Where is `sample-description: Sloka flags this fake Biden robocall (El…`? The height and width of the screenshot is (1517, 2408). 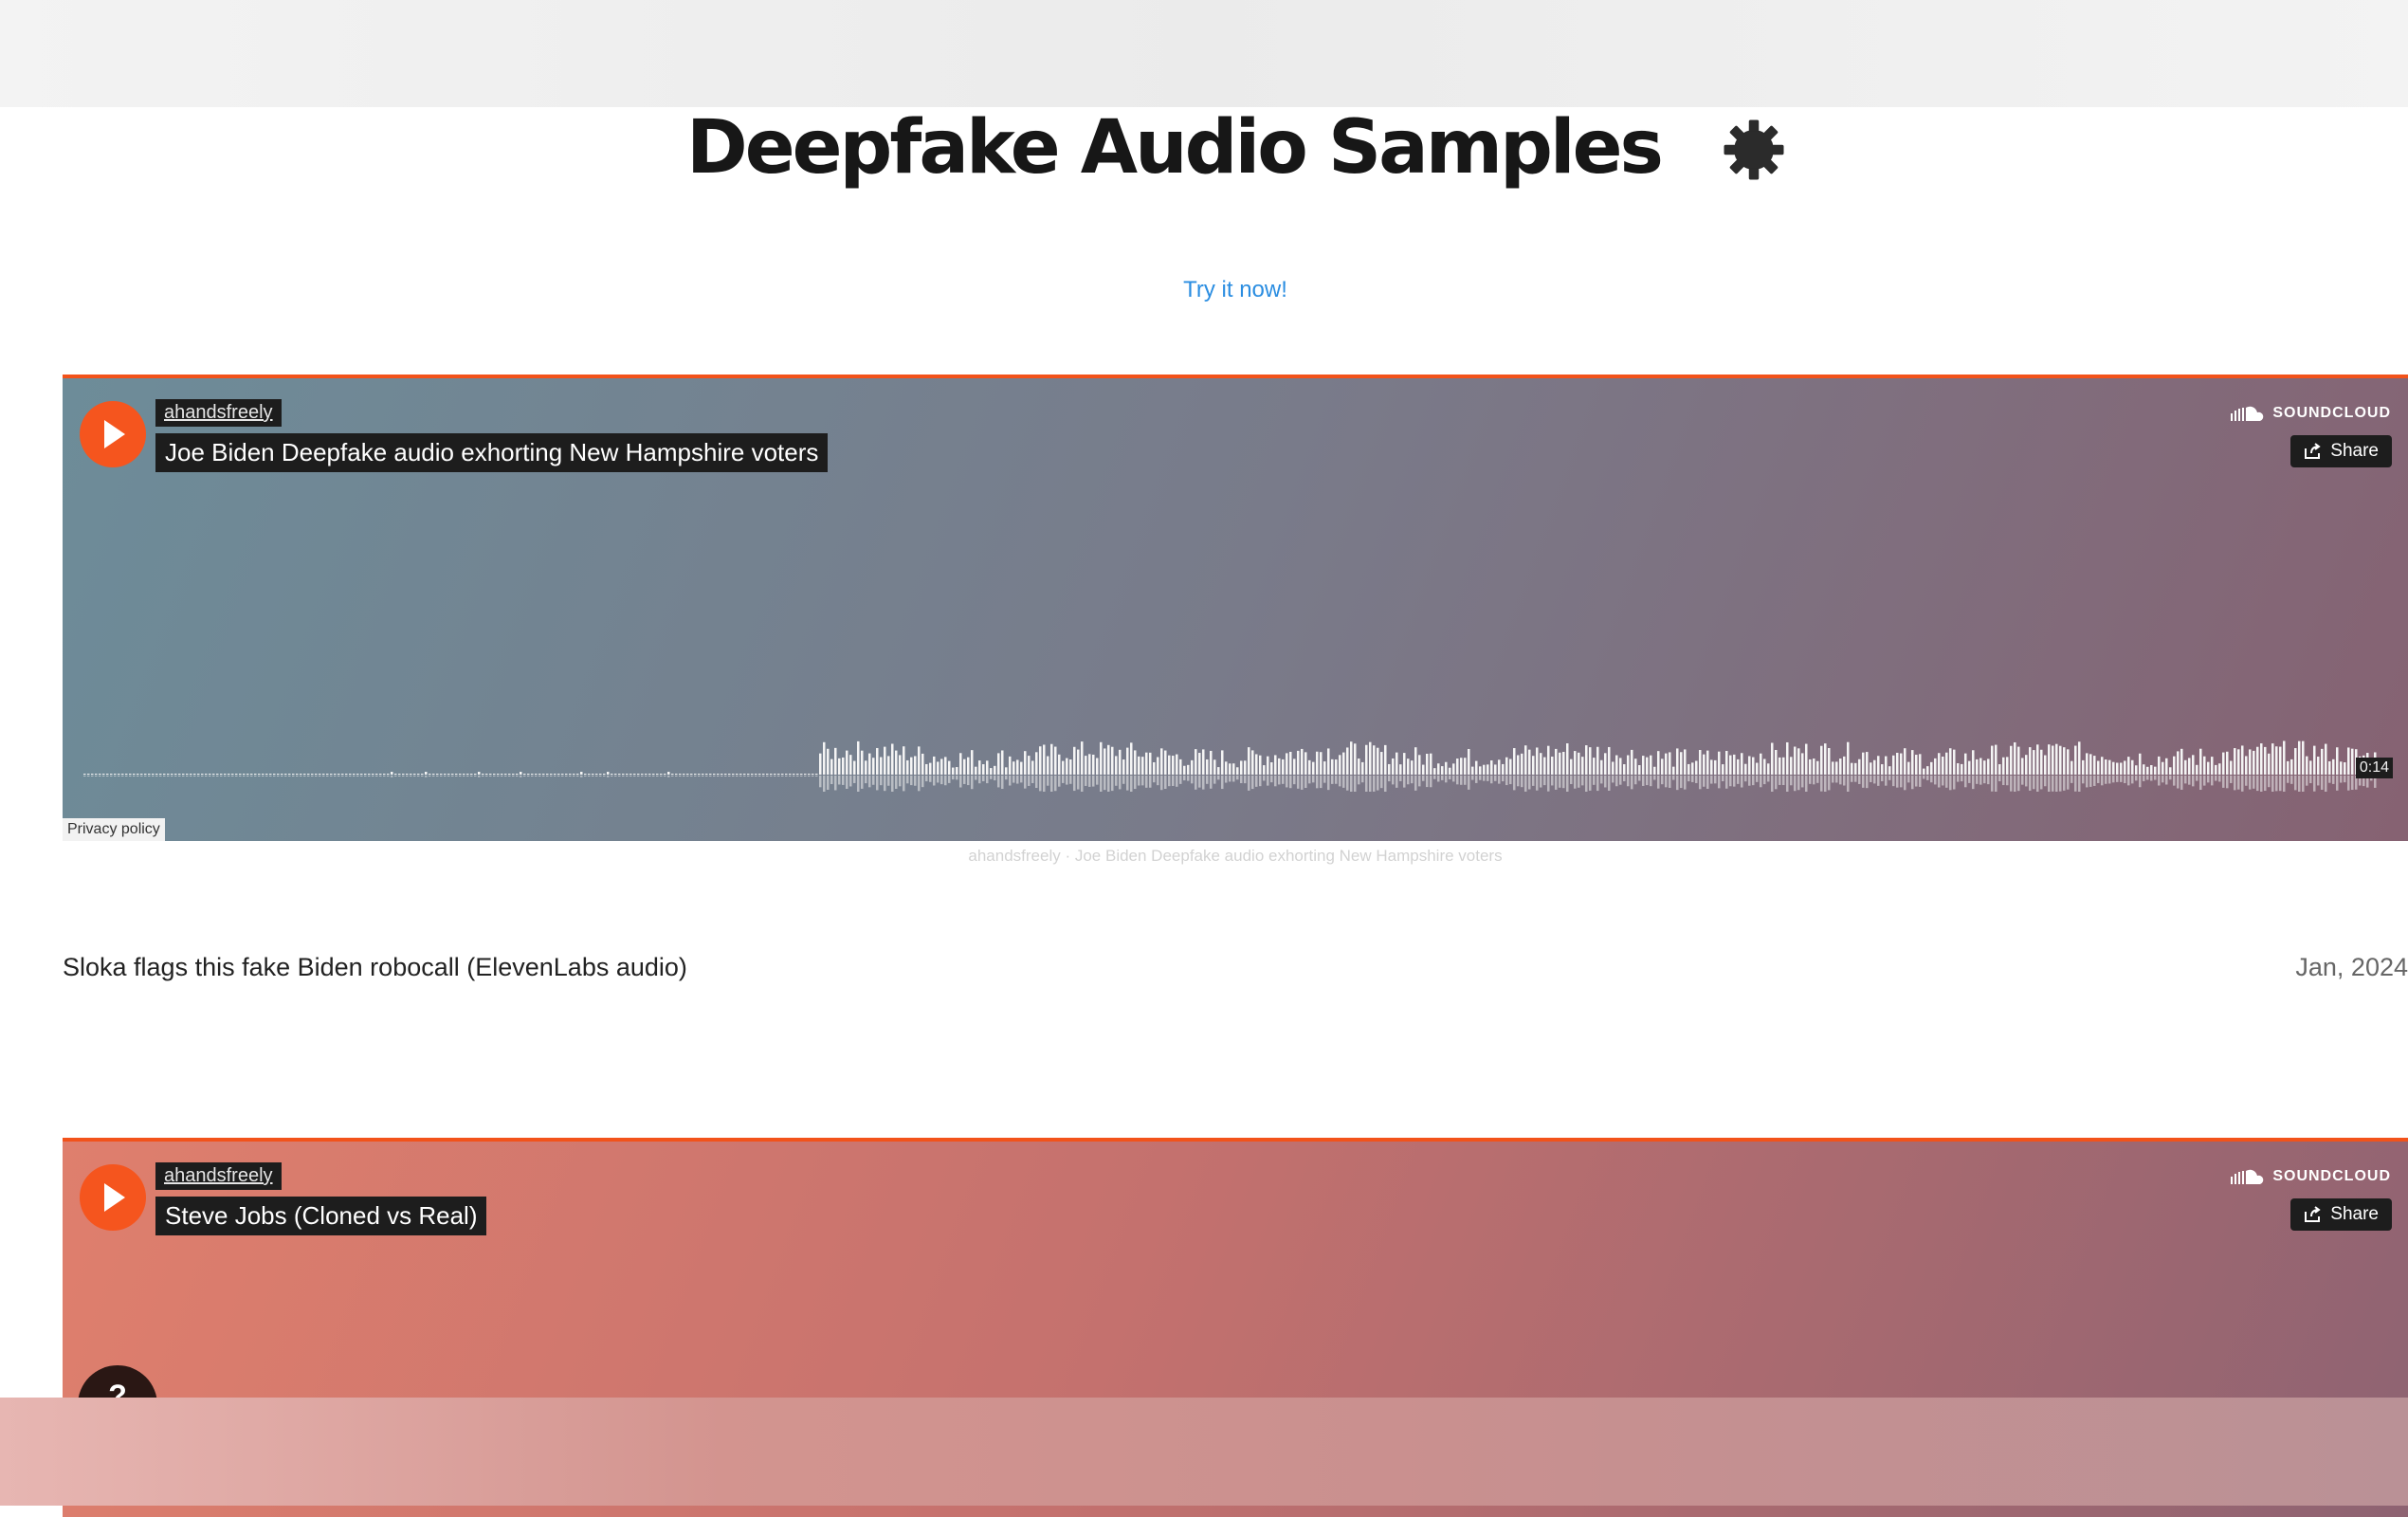 sample-description: Sloka flags this fake Biden robocall (El… is located at coordinates (375, 967).